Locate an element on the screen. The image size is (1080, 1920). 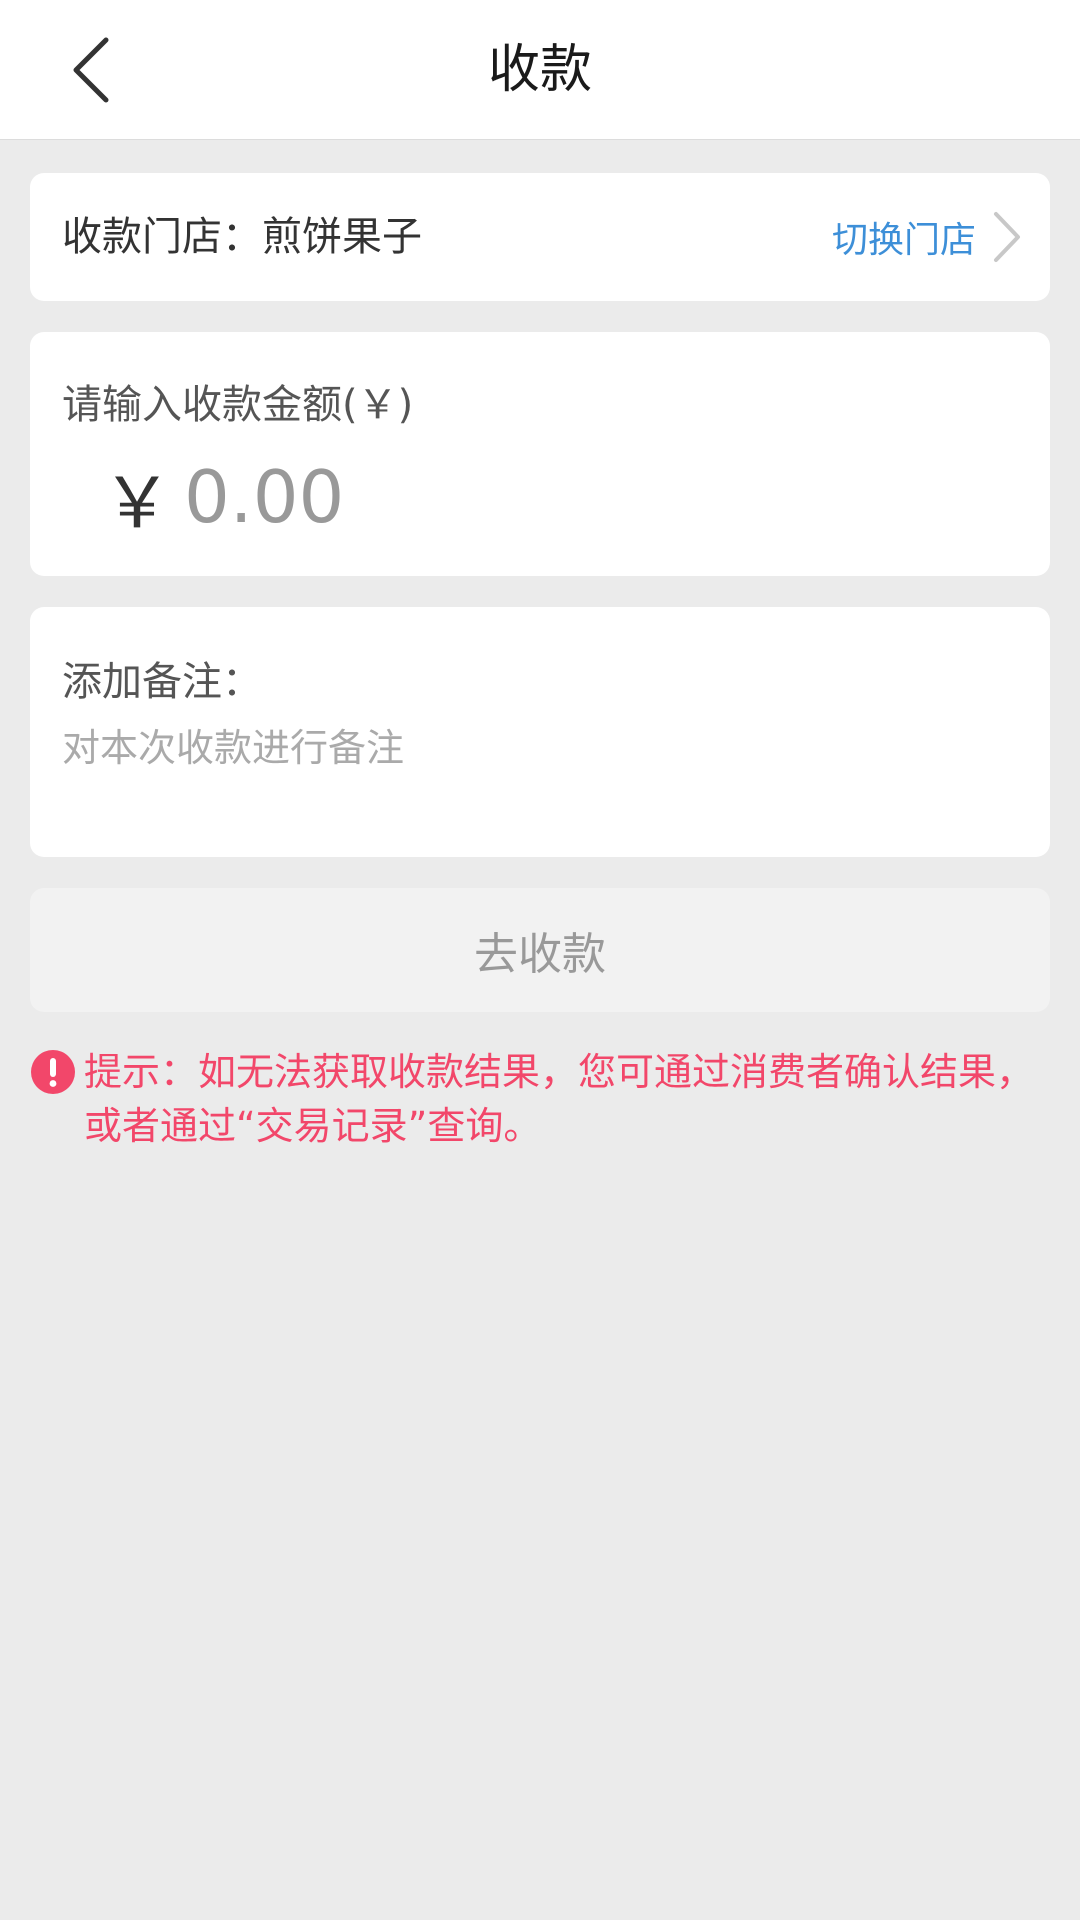
top-bar: 收款 is located at coordinates (540, 70).